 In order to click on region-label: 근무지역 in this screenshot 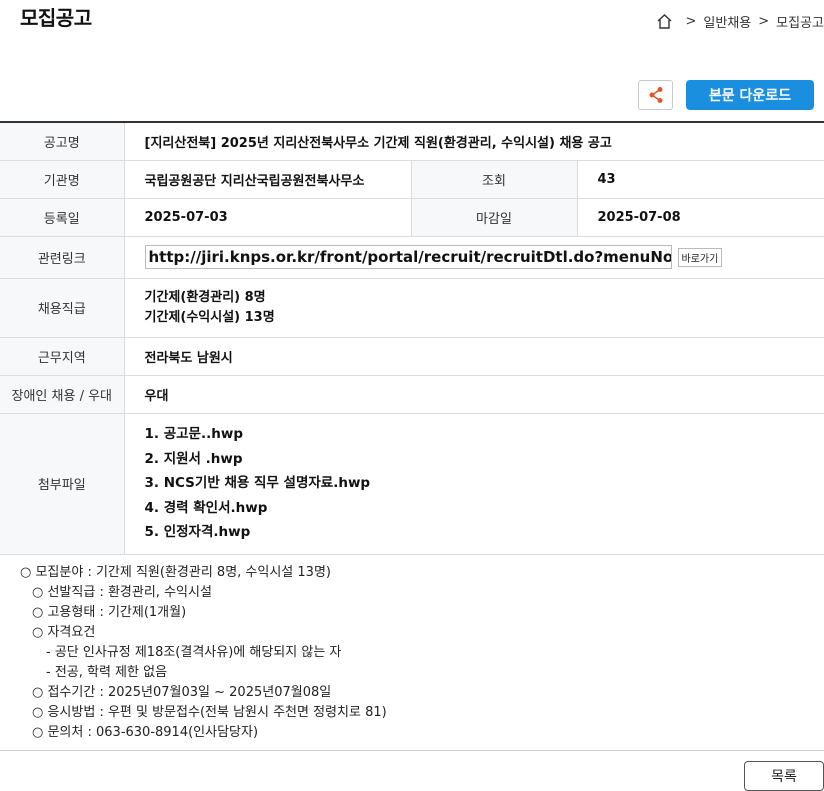, I will do `click(62, 356)`.